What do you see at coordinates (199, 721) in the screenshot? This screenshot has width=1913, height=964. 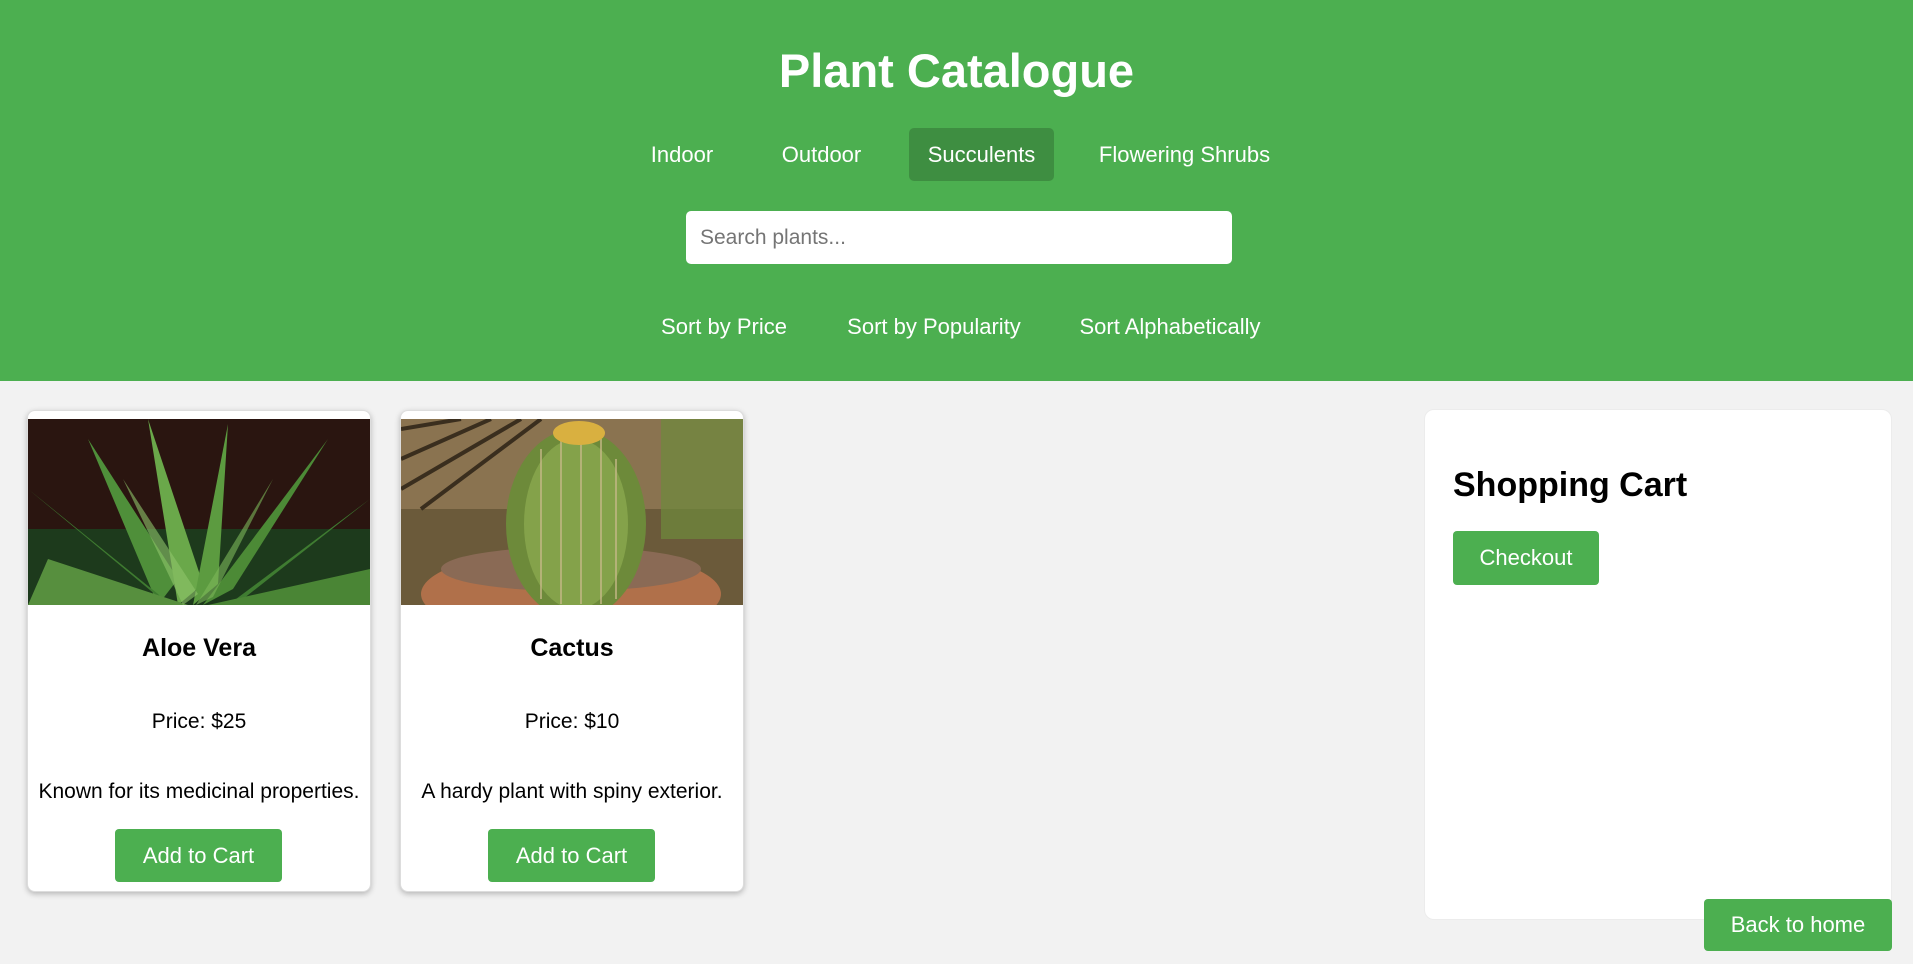 I see `product-price: Price: $25` at bounding box center [199, 721].